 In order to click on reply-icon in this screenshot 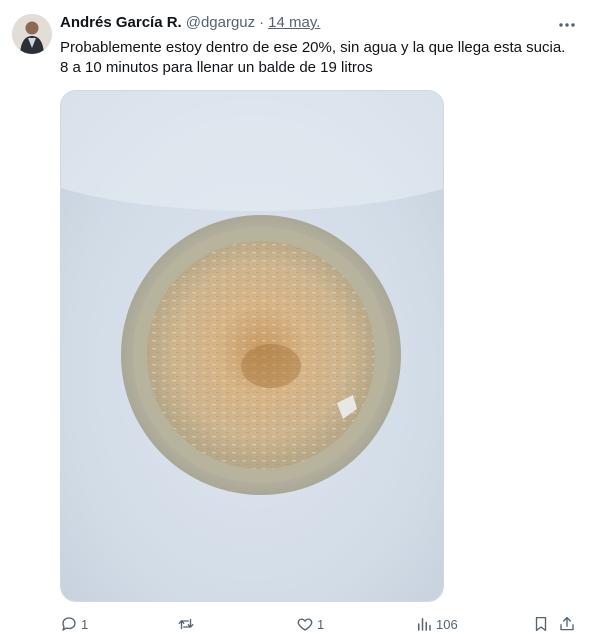, I will do `click(69, 624)`.